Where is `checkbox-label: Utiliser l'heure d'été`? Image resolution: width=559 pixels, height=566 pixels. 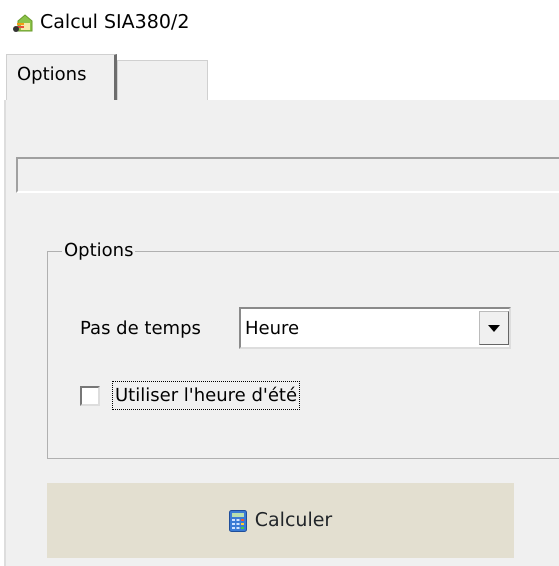
checkbox-label: Utiliser l'heure d'été is located at coordinates (206, 395).